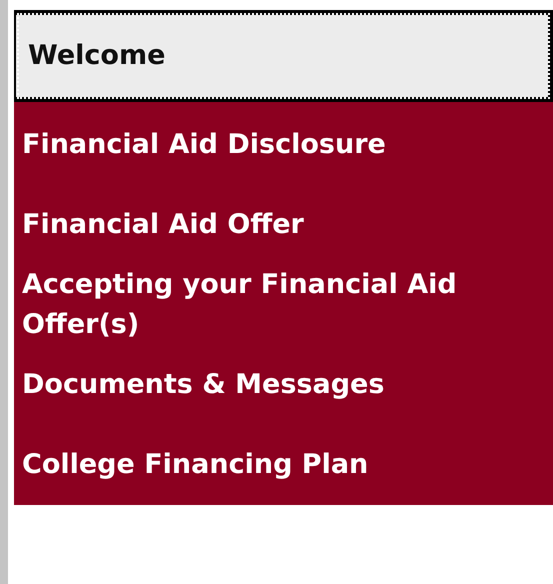 The image size is (553, 584). I want to click on menu-item: Financial Aid Offer, so click(283, 225).